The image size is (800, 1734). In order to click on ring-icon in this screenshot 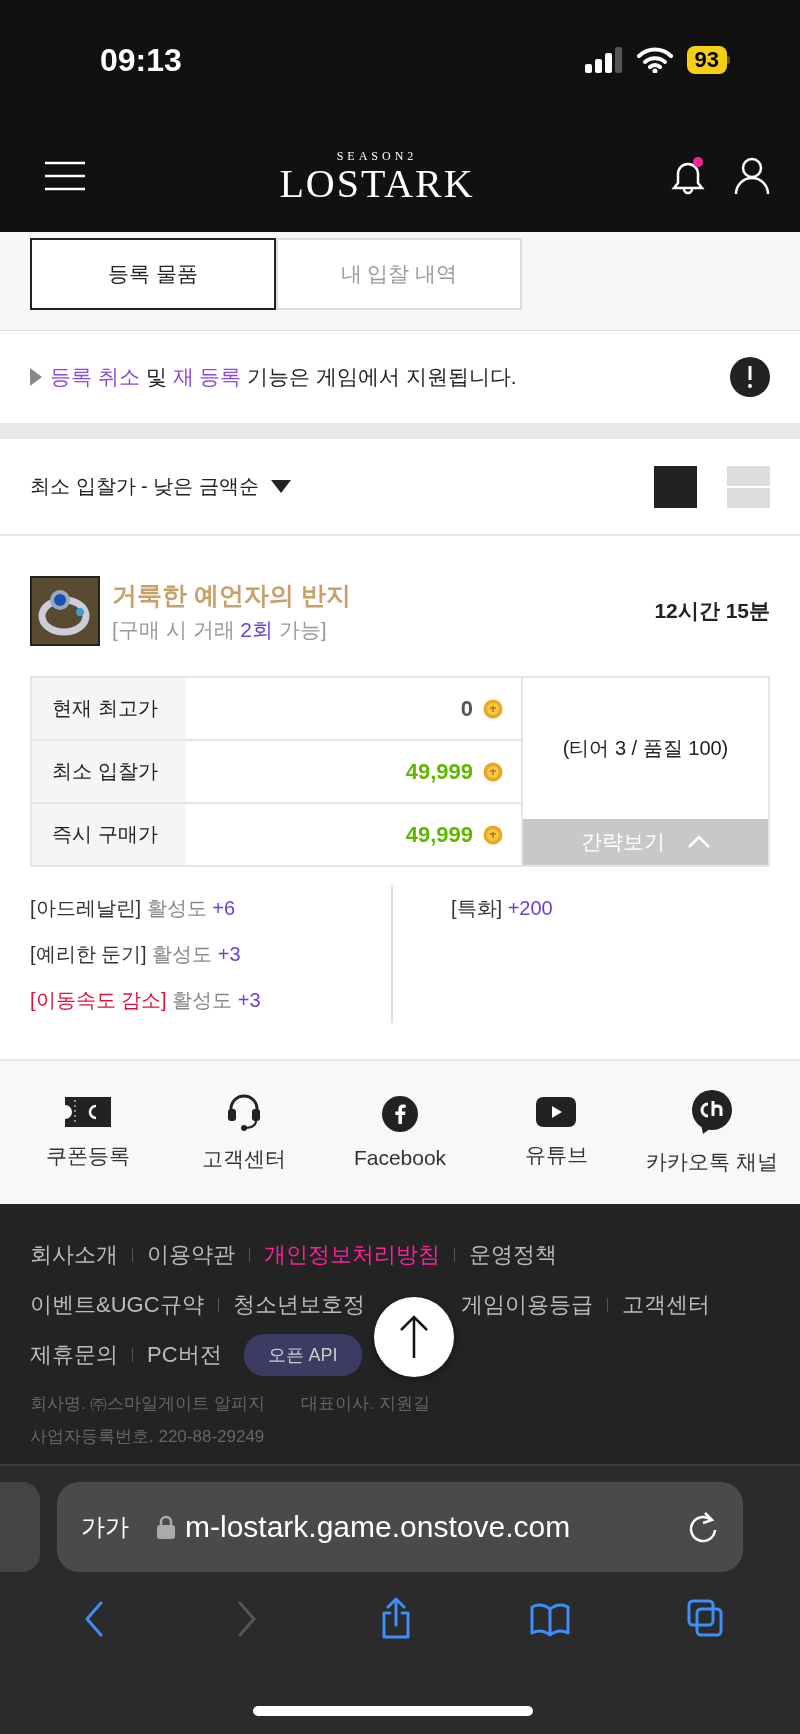, I will do `click(65, 611)`.